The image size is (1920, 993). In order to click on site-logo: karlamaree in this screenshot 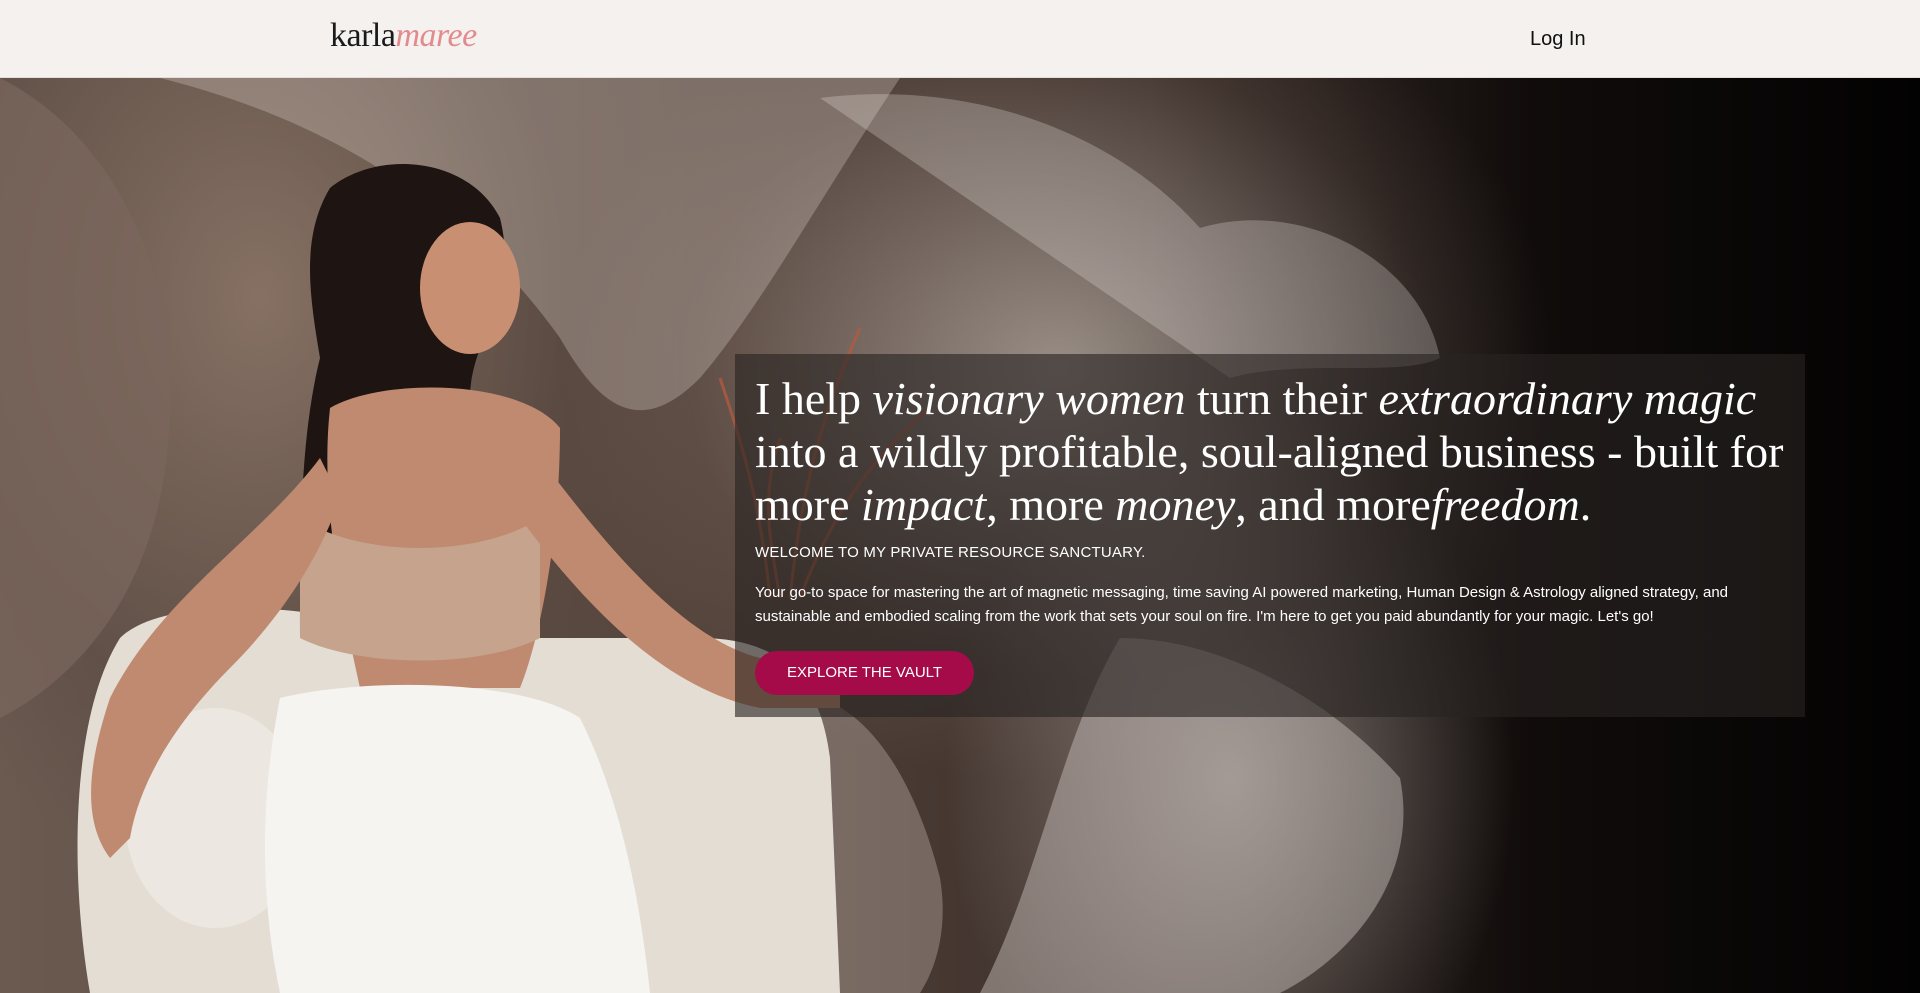, I will do `click(403, 36)`.